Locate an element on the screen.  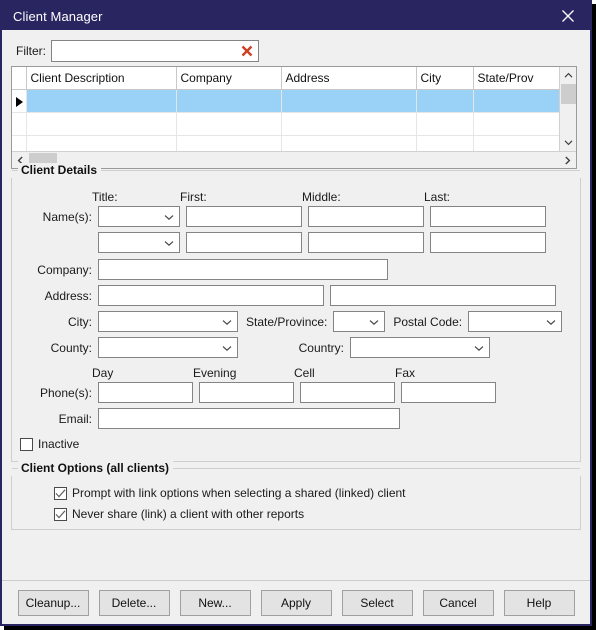
names-label: Name(s): is located at coordinates (67, 216).